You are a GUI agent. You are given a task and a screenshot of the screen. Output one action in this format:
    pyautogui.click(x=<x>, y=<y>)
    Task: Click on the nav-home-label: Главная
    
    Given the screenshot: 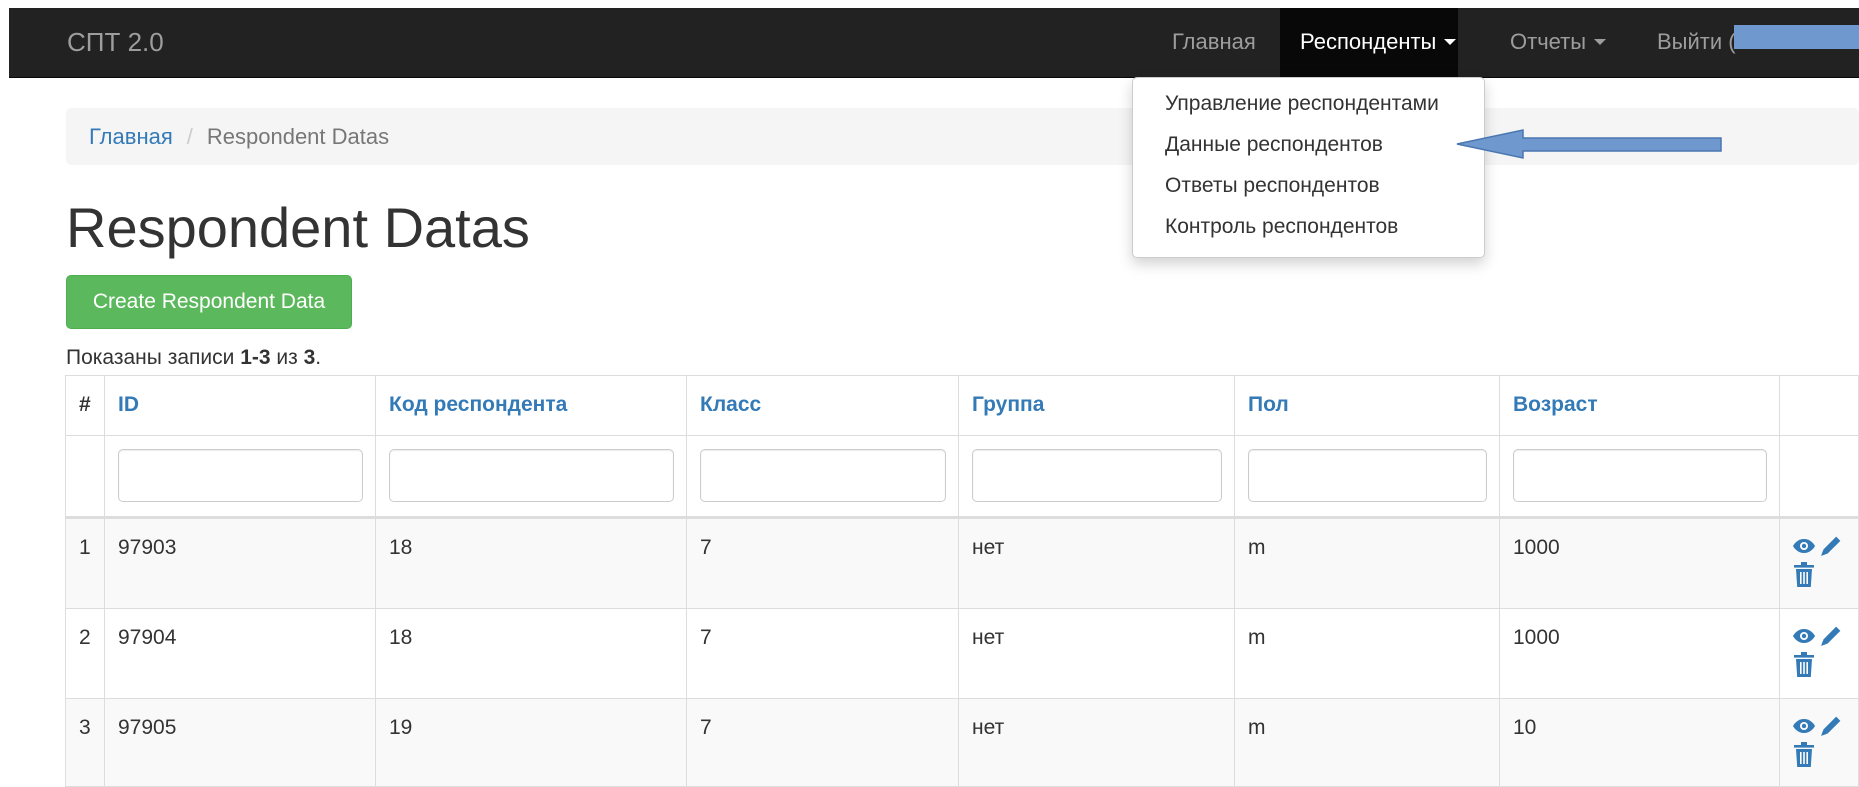 What is the action you would take?
    pyautogui.click(x=1214, y=41)
    